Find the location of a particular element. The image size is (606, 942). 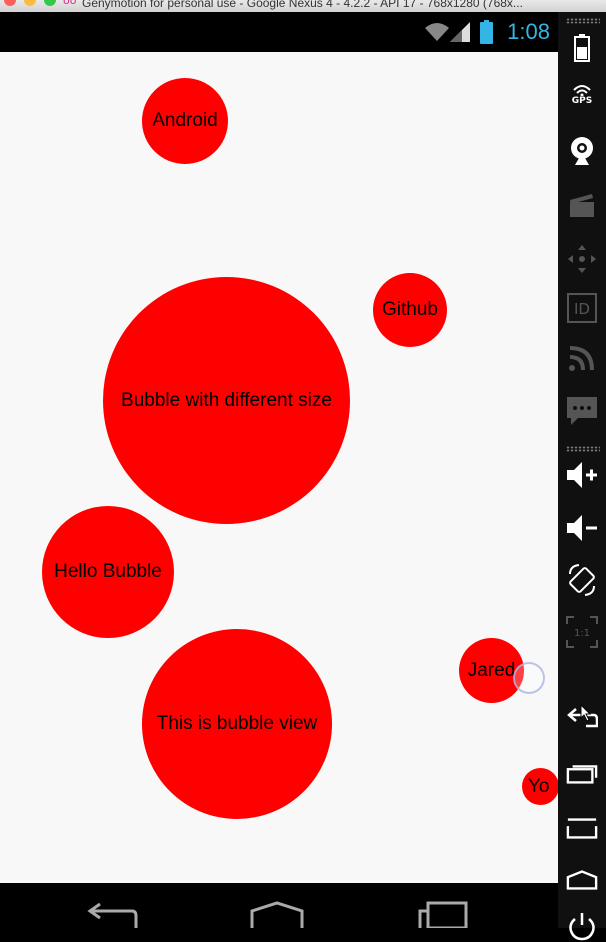

sms-widget-button is located at coordinates (582, 411).